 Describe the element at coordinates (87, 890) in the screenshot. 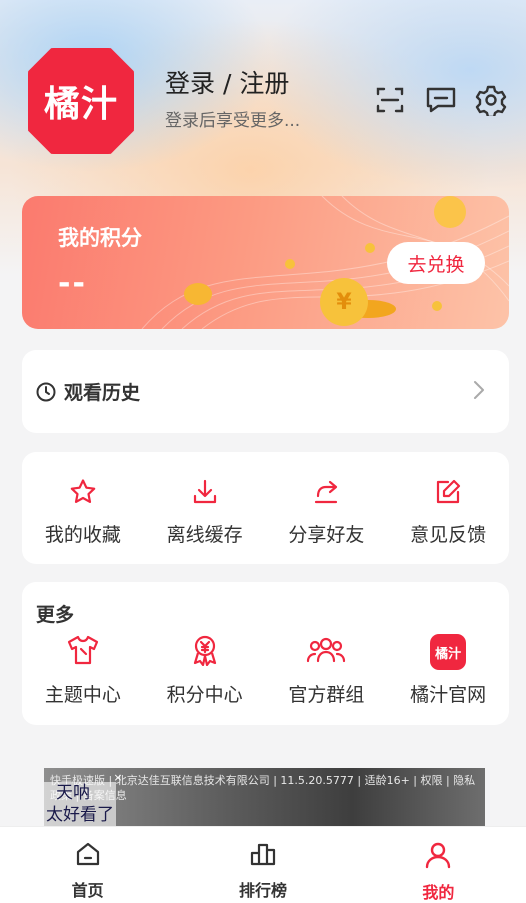

I see `tab-home-label: 首页` at that location.